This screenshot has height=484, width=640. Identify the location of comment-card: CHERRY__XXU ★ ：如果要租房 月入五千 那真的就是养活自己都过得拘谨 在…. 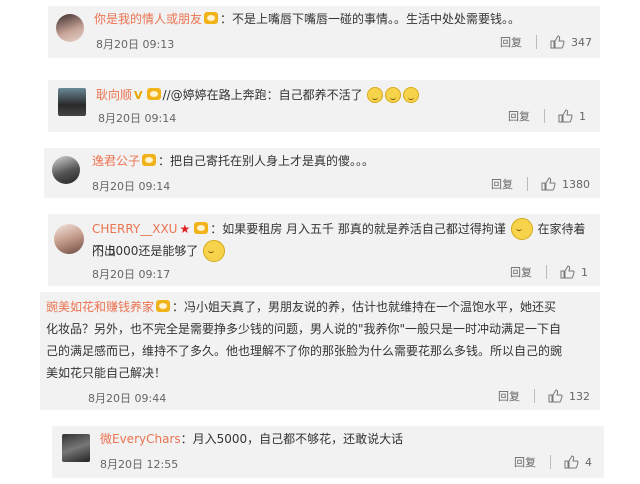
(324, 250).